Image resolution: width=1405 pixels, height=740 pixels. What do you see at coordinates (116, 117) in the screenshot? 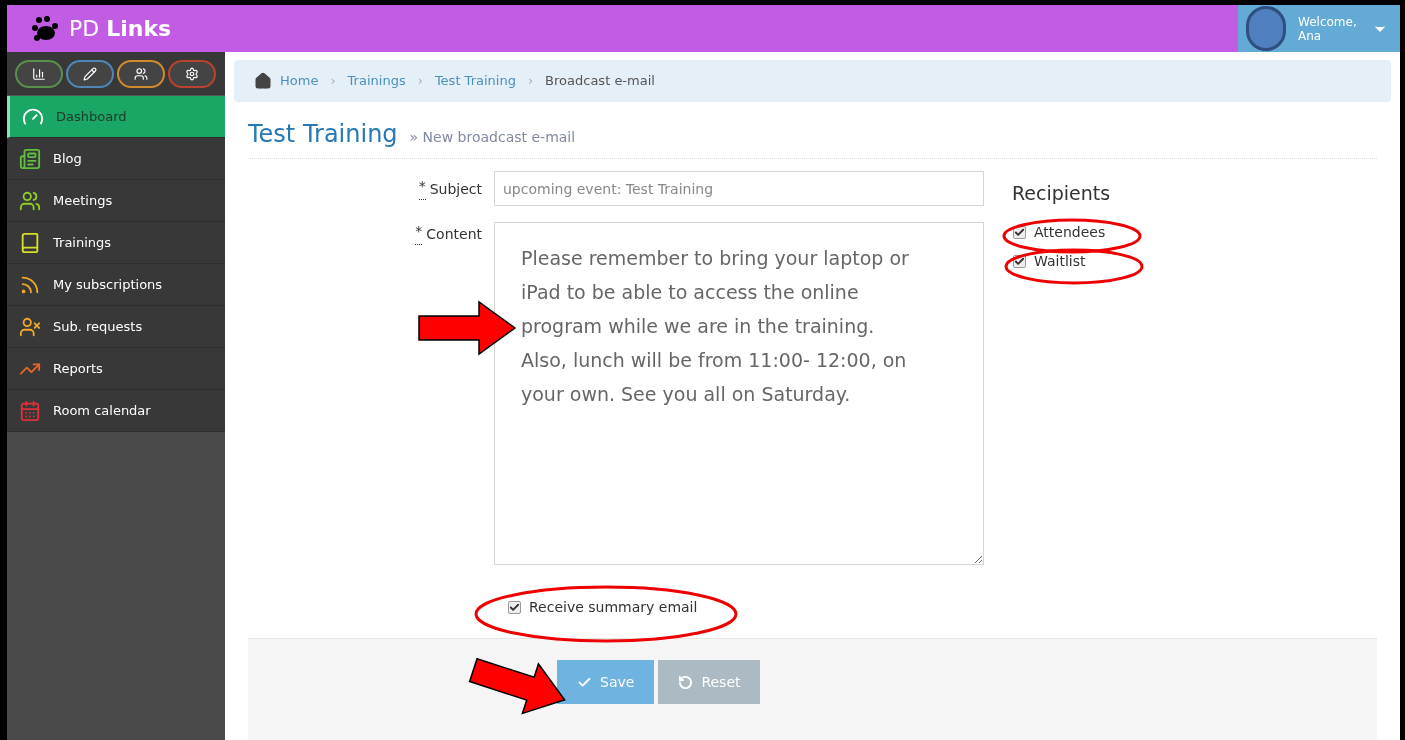
I see `sidebar-item: Dashboard` at bounding box center [116, 117].